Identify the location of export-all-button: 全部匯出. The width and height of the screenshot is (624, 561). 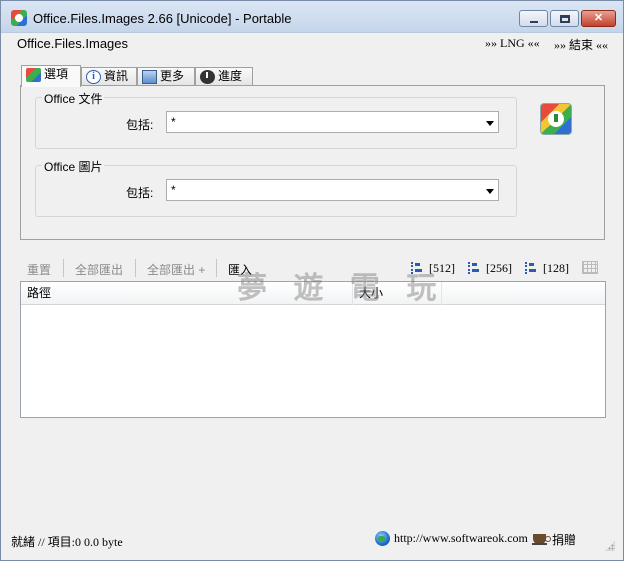
(99, 269).